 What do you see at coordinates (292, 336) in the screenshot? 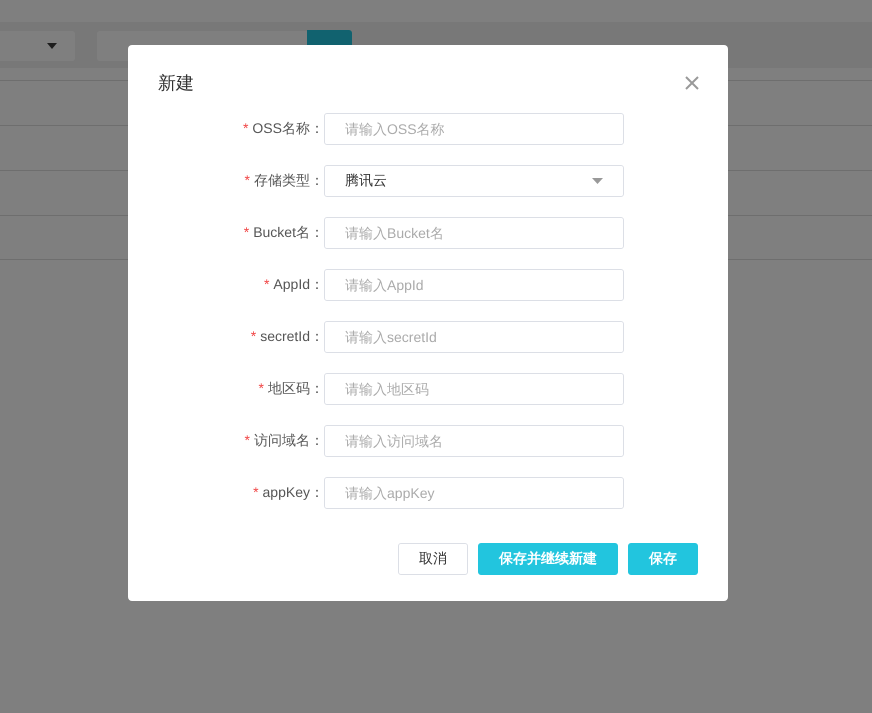
I see `field-label: secretId：` at bounding box center [292, 336].